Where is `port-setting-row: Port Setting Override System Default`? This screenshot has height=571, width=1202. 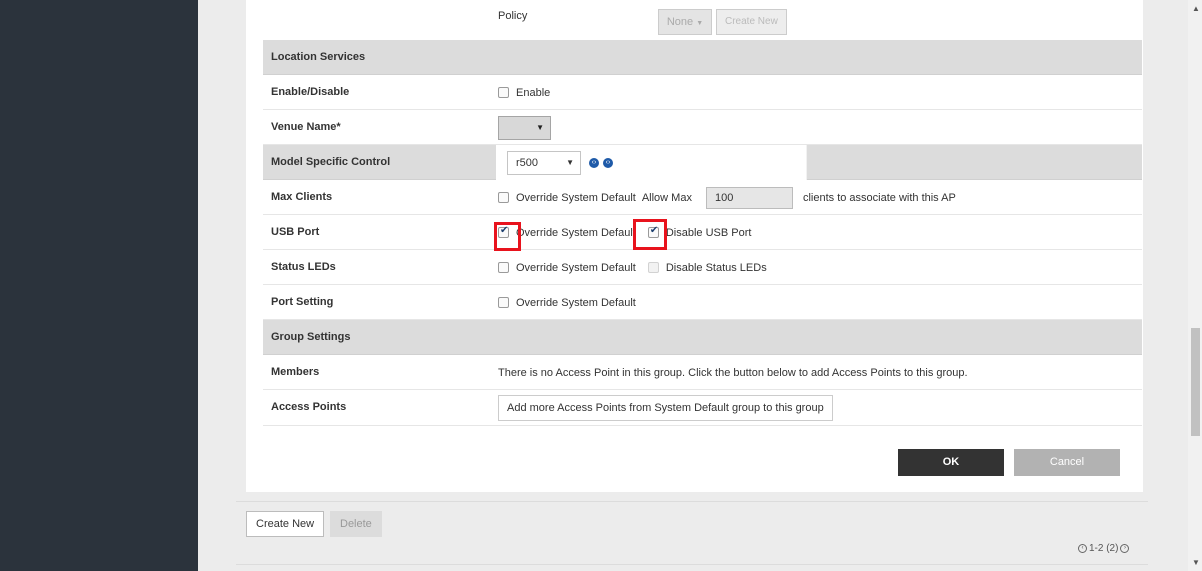 port-setting-row: Port Setting Override System Default is located at coordinates (702, 302).